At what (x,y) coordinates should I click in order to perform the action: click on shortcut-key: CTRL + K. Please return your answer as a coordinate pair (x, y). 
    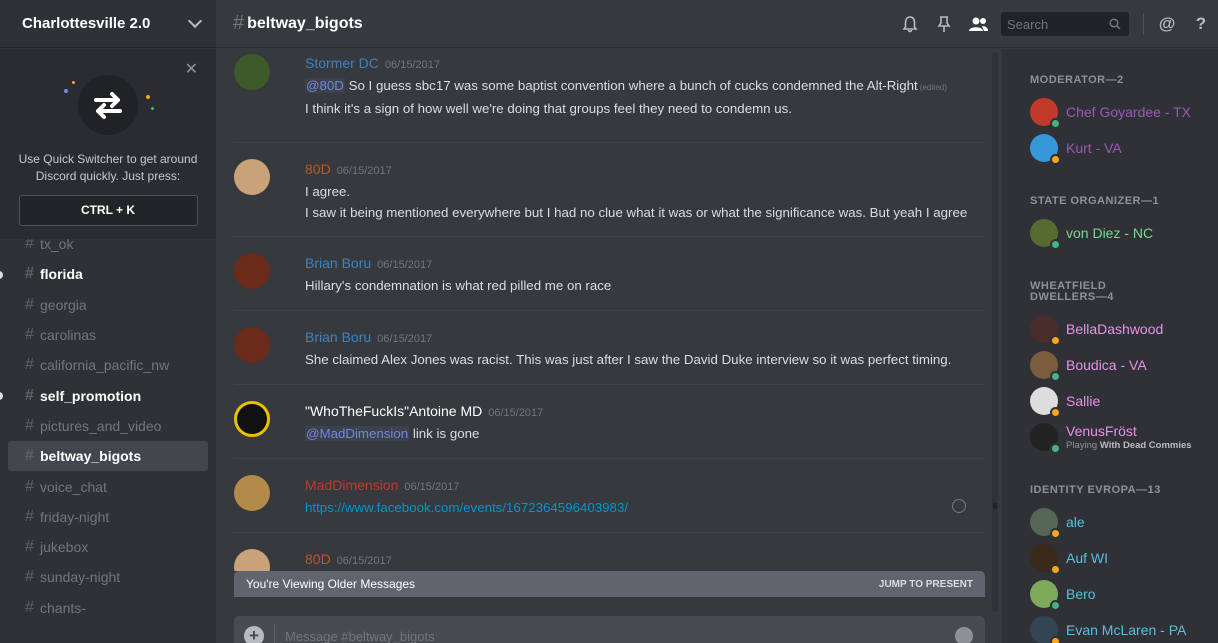
    Looking at the image, I should click on (108, 210).